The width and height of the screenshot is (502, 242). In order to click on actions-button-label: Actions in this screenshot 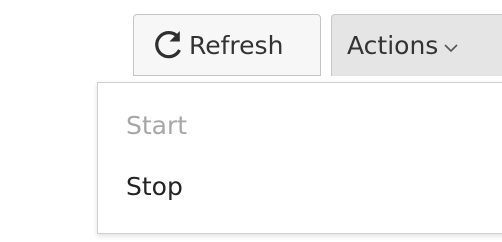, I will do `click(393, 45)`.